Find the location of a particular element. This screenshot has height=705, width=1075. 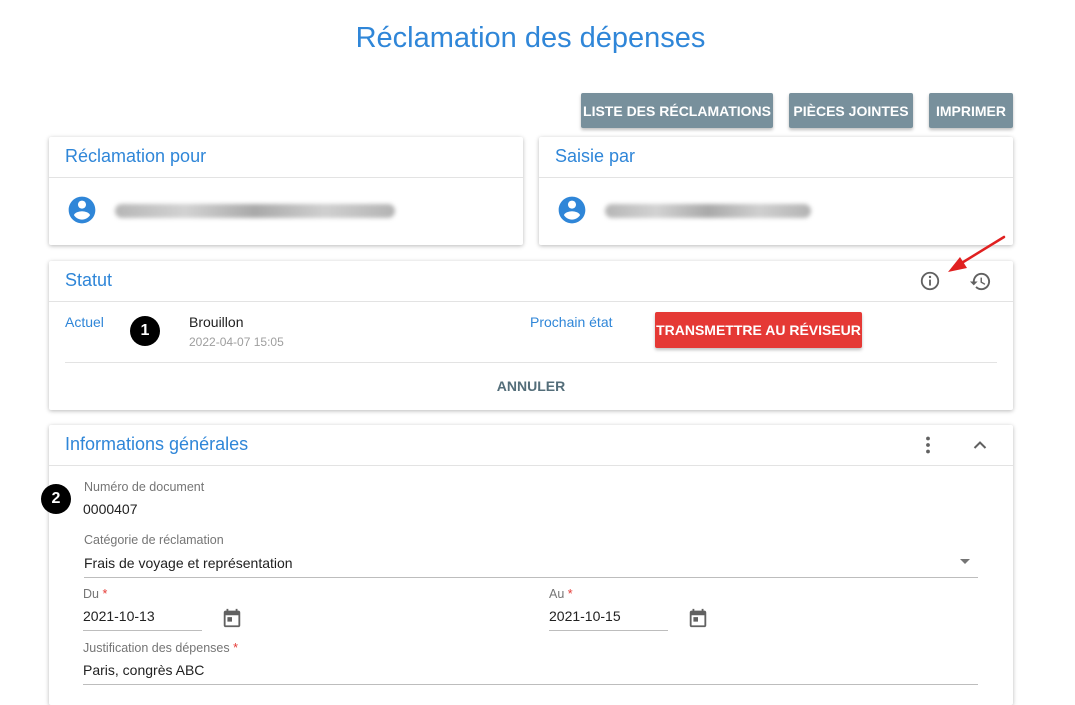

entered-by-card: Saisie par is located at coordinates (776, 191).